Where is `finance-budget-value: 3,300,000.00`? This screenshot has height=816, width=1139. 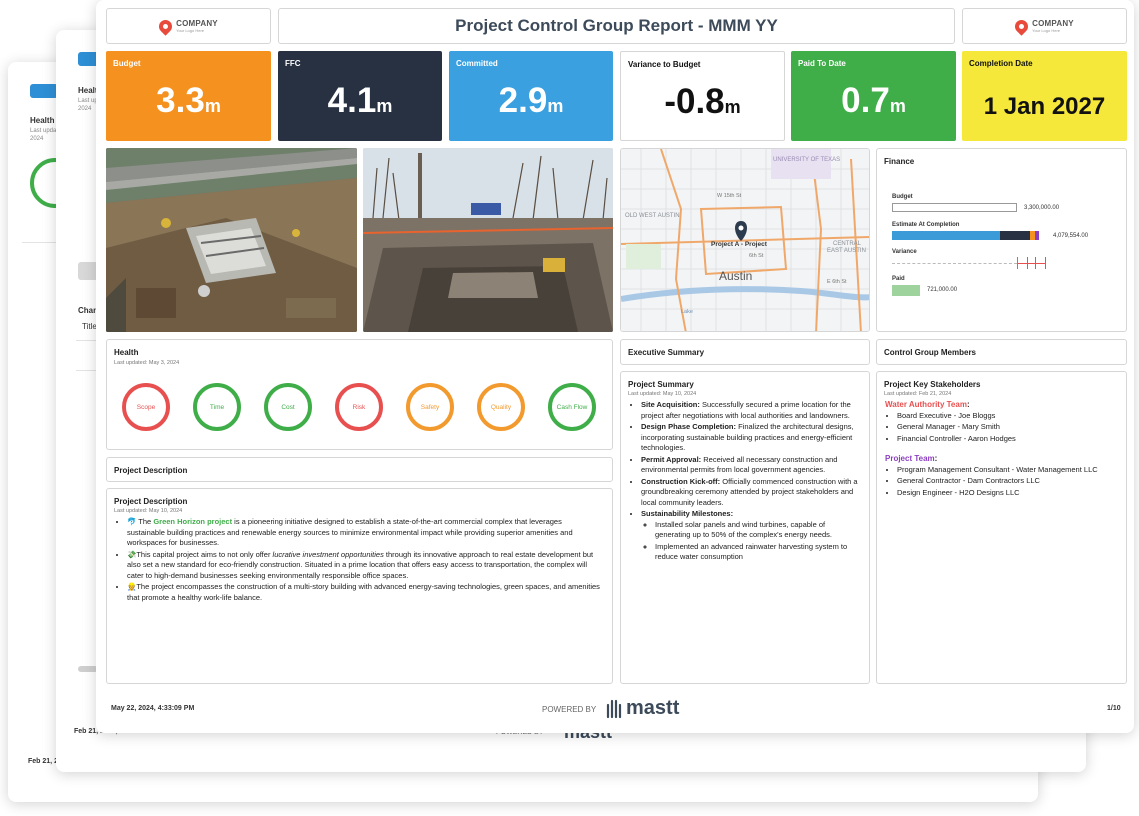 finance-budget-value: 3,300,000.00 is located at coordinates (1042, 208).